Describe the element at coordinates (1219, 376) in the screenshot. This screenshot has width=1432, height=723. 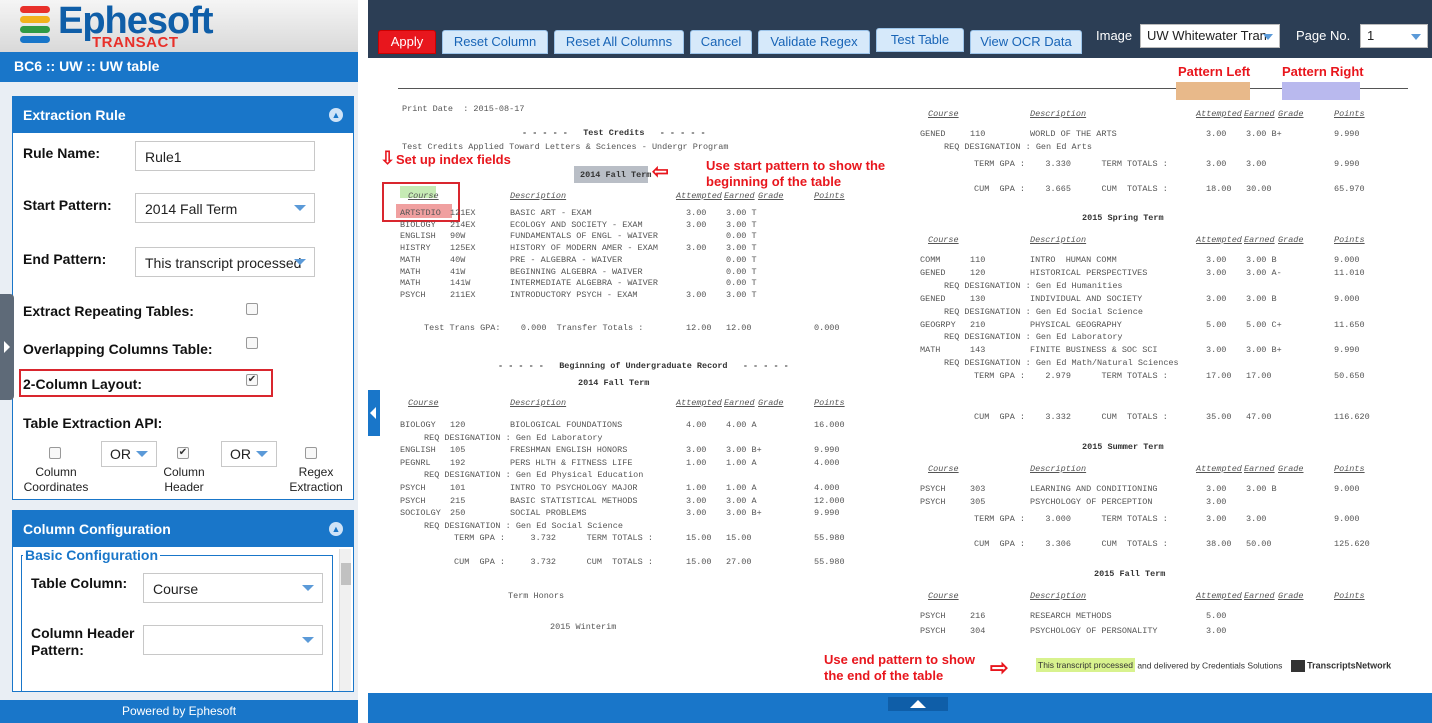
I see `totals-attempted: 17.00` at that location.